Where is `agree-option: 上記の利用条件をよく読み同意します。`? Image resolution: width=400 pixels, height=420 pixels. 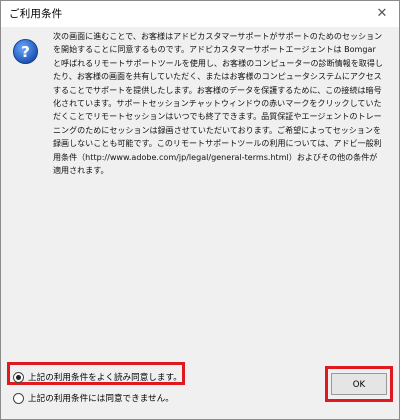
agree-option: 上記の利用条件をよく読み同意します。 is located at coordinates (97, 377).